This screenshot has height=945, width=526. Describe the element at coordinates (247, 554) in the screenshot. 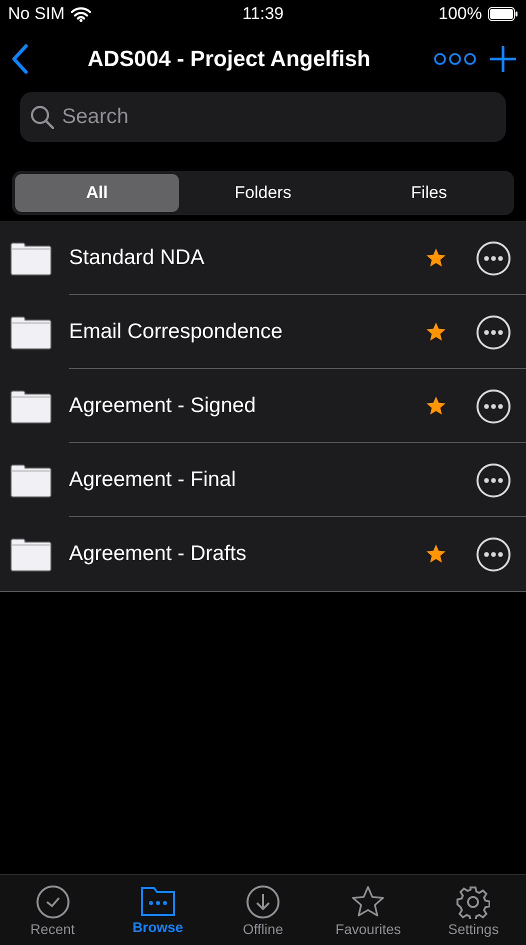

I see `folder-name: Agreement - Drafts` at that location.